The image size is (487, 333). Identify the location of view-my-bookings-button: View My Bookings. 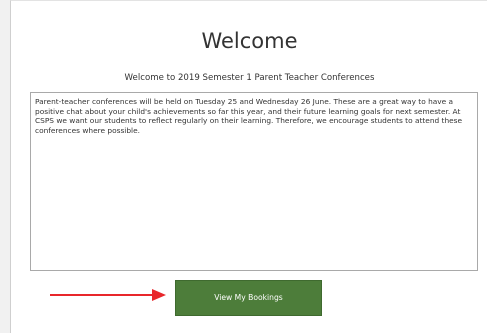
(248, 298).